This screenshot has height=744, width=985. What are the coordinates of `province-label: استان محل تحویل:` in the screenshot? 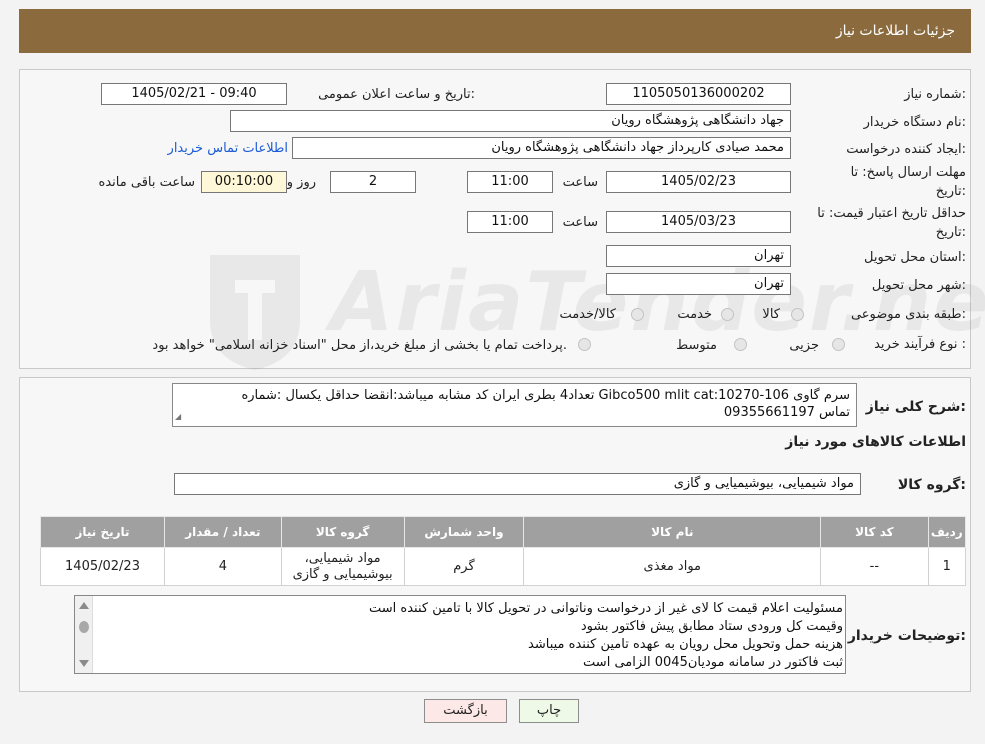 It's located at (915, 257).